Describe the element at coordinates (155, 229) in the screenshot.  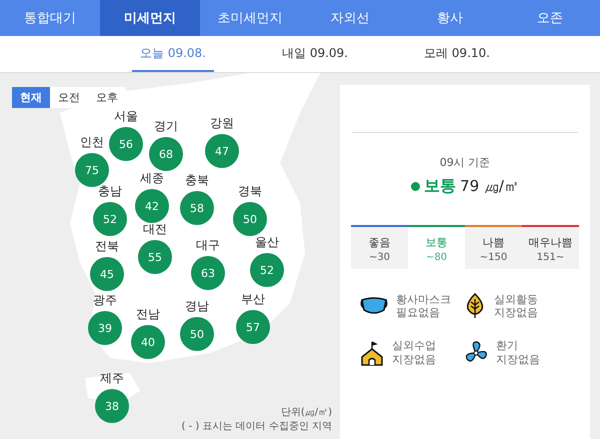
I see `region-name: 대전` at that location.